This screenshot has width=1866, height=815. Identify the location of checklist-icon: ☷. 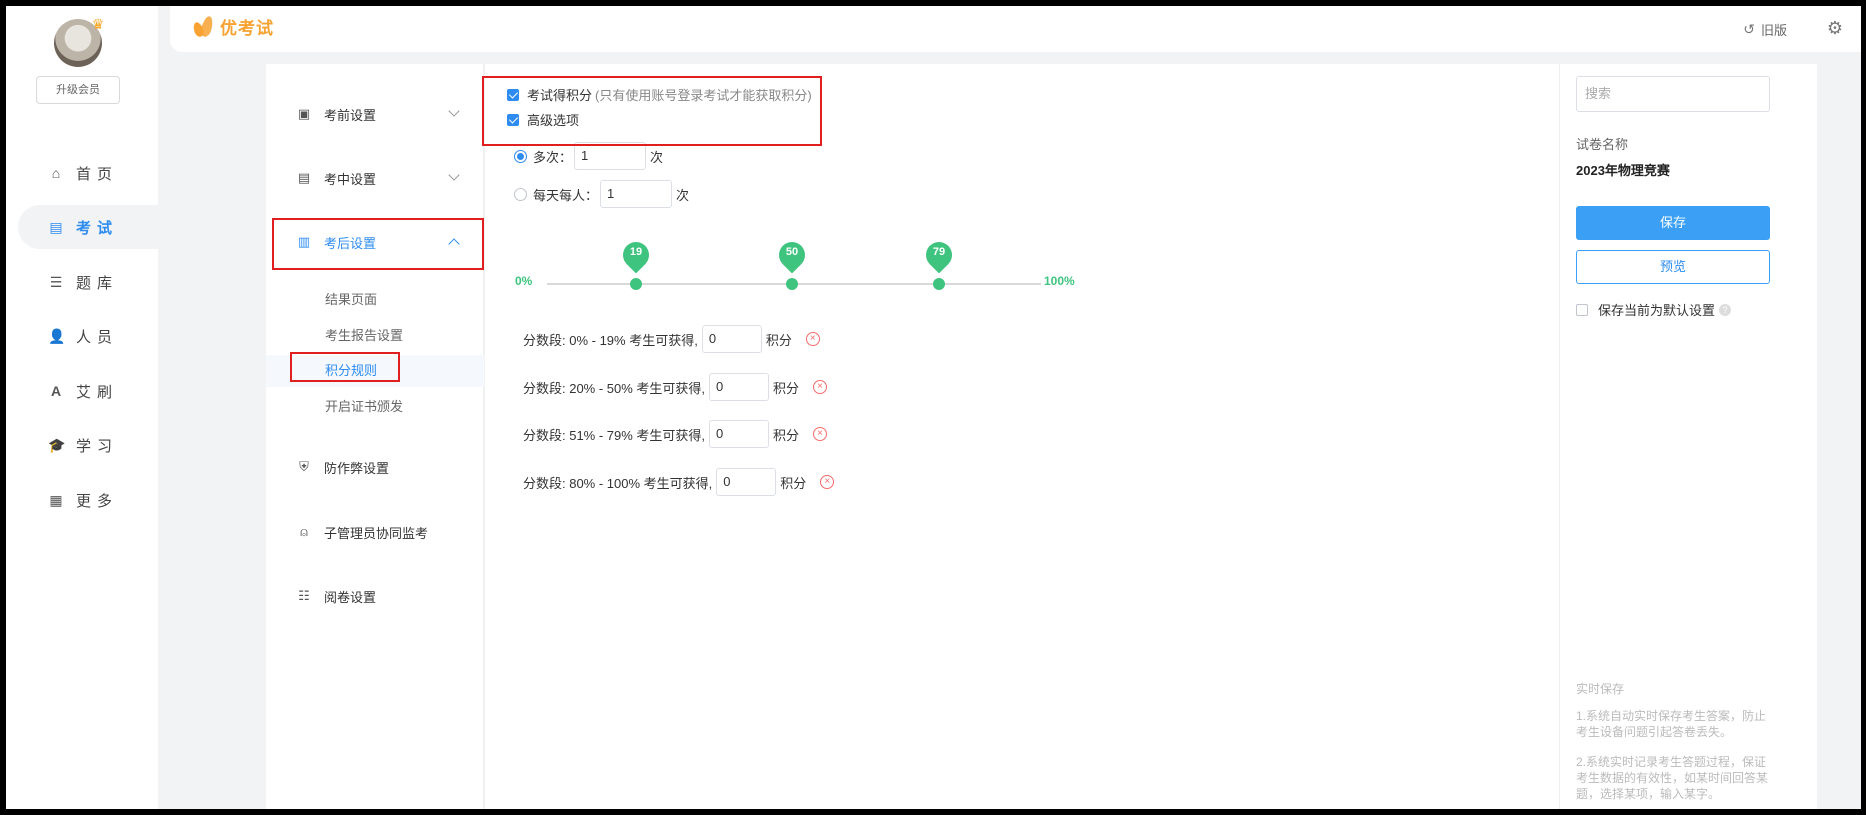
(304, 595).